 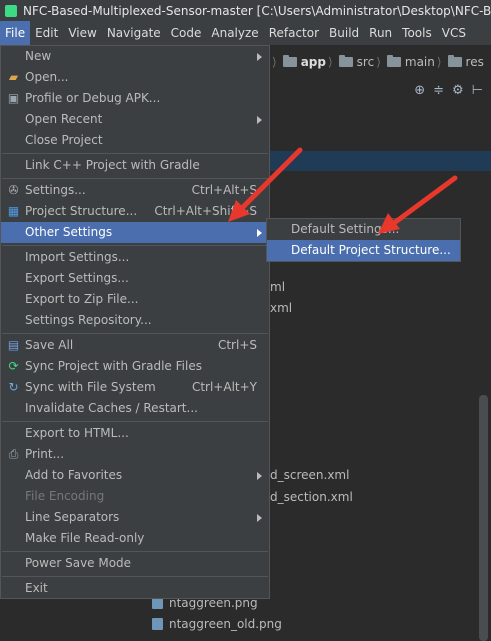 I want to click on tree-item-fragment: xml, so click(x=281, y=308).